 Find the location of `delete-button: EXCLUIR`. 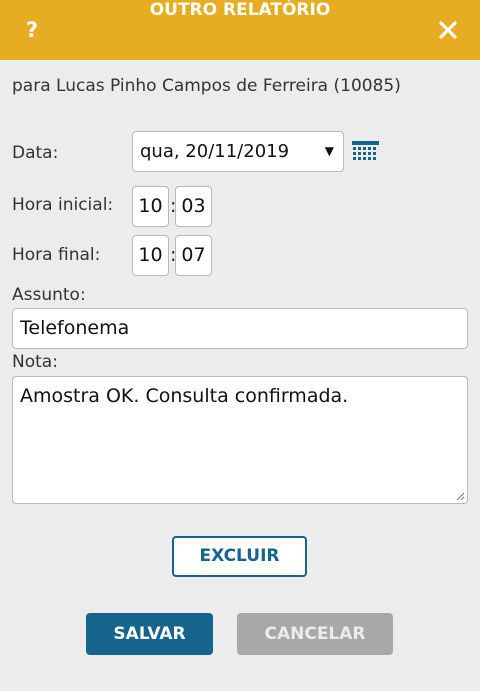

delete-button: EXCLUIR is located at coordinates (239, 556).